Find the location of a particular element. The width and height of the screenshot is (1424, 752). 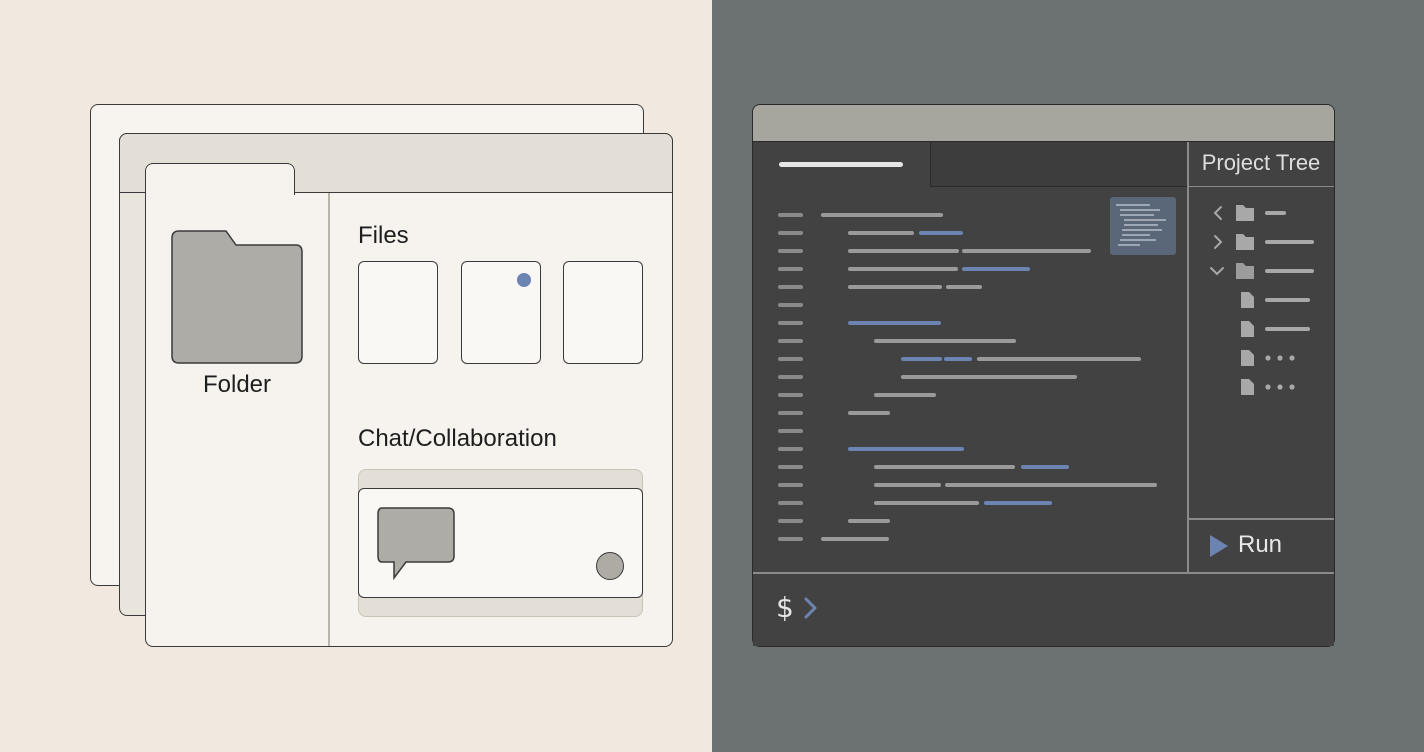

chat-heading: Chat/Collaboration is located at coordinates (457, 438).